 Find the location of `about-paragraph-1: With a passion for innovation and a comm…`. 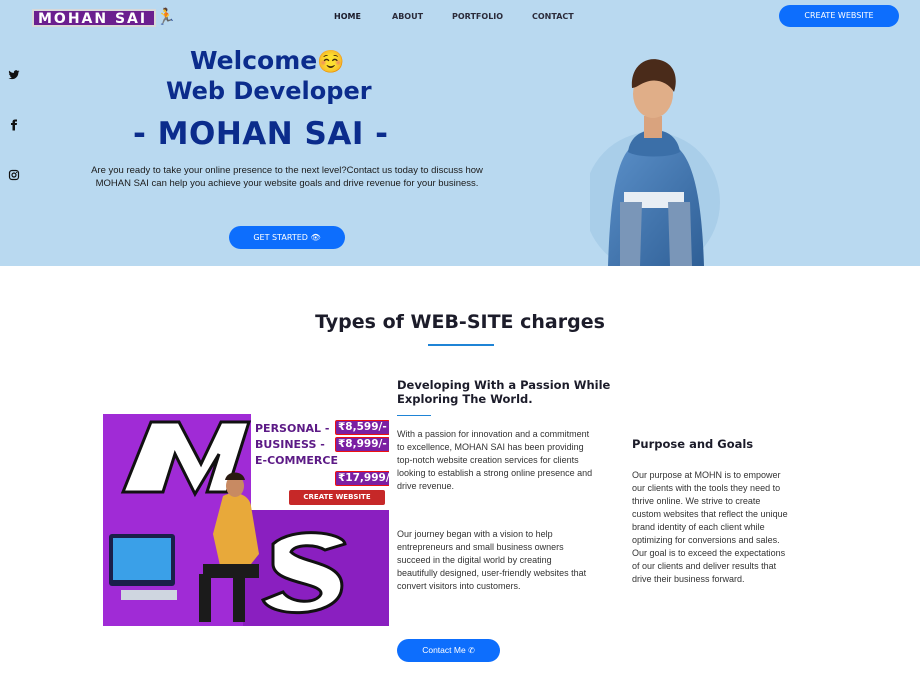

about-paragraph-1: With a passion for innovation and a comm… is located at coordinates (495, 460).